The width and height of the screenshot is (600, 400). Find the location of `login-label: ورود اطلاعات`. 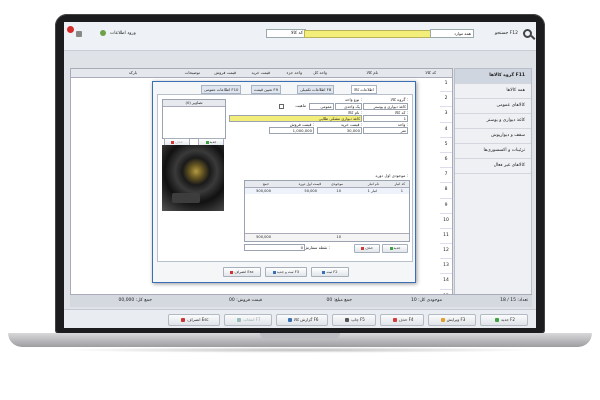

login-label: ورود اطلاعات is located at coordinates (123, 33).